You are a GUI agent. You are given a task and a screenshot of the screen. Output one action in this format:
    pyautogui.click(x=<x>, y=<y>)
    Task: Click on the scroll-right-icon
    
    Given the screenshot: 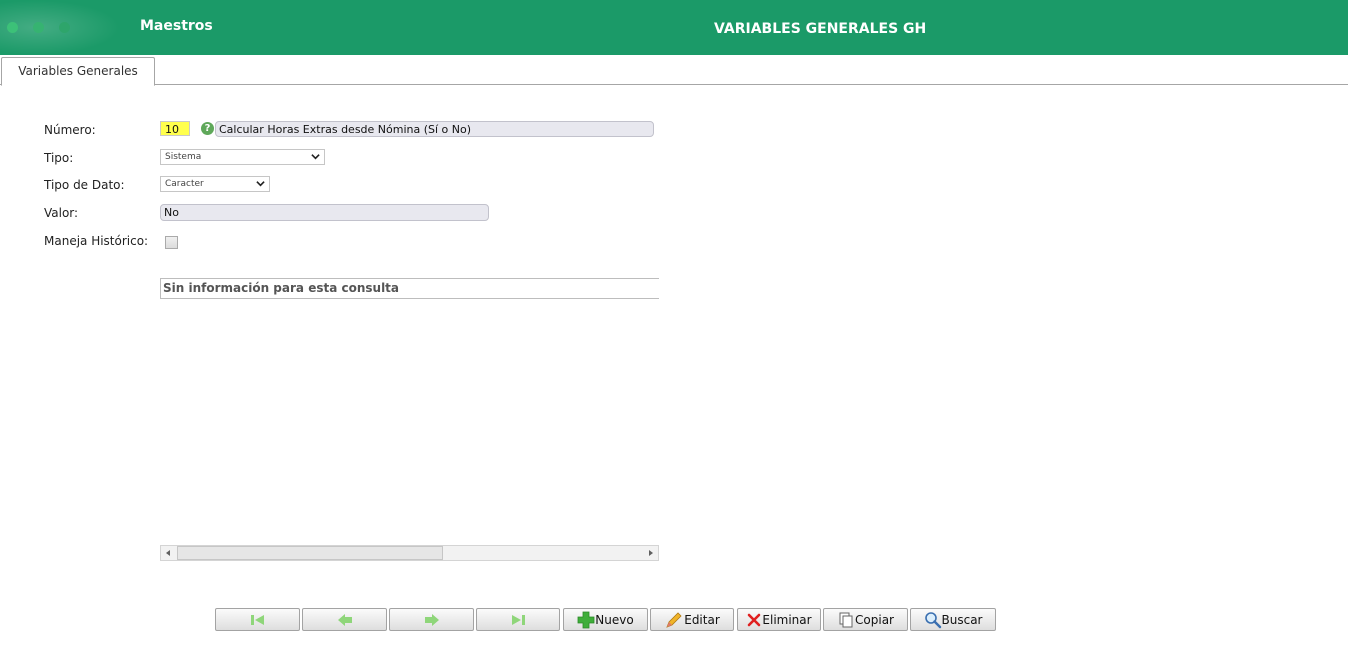 What is the action you would take?
    pyautogui.click(x=650, y=553)
    